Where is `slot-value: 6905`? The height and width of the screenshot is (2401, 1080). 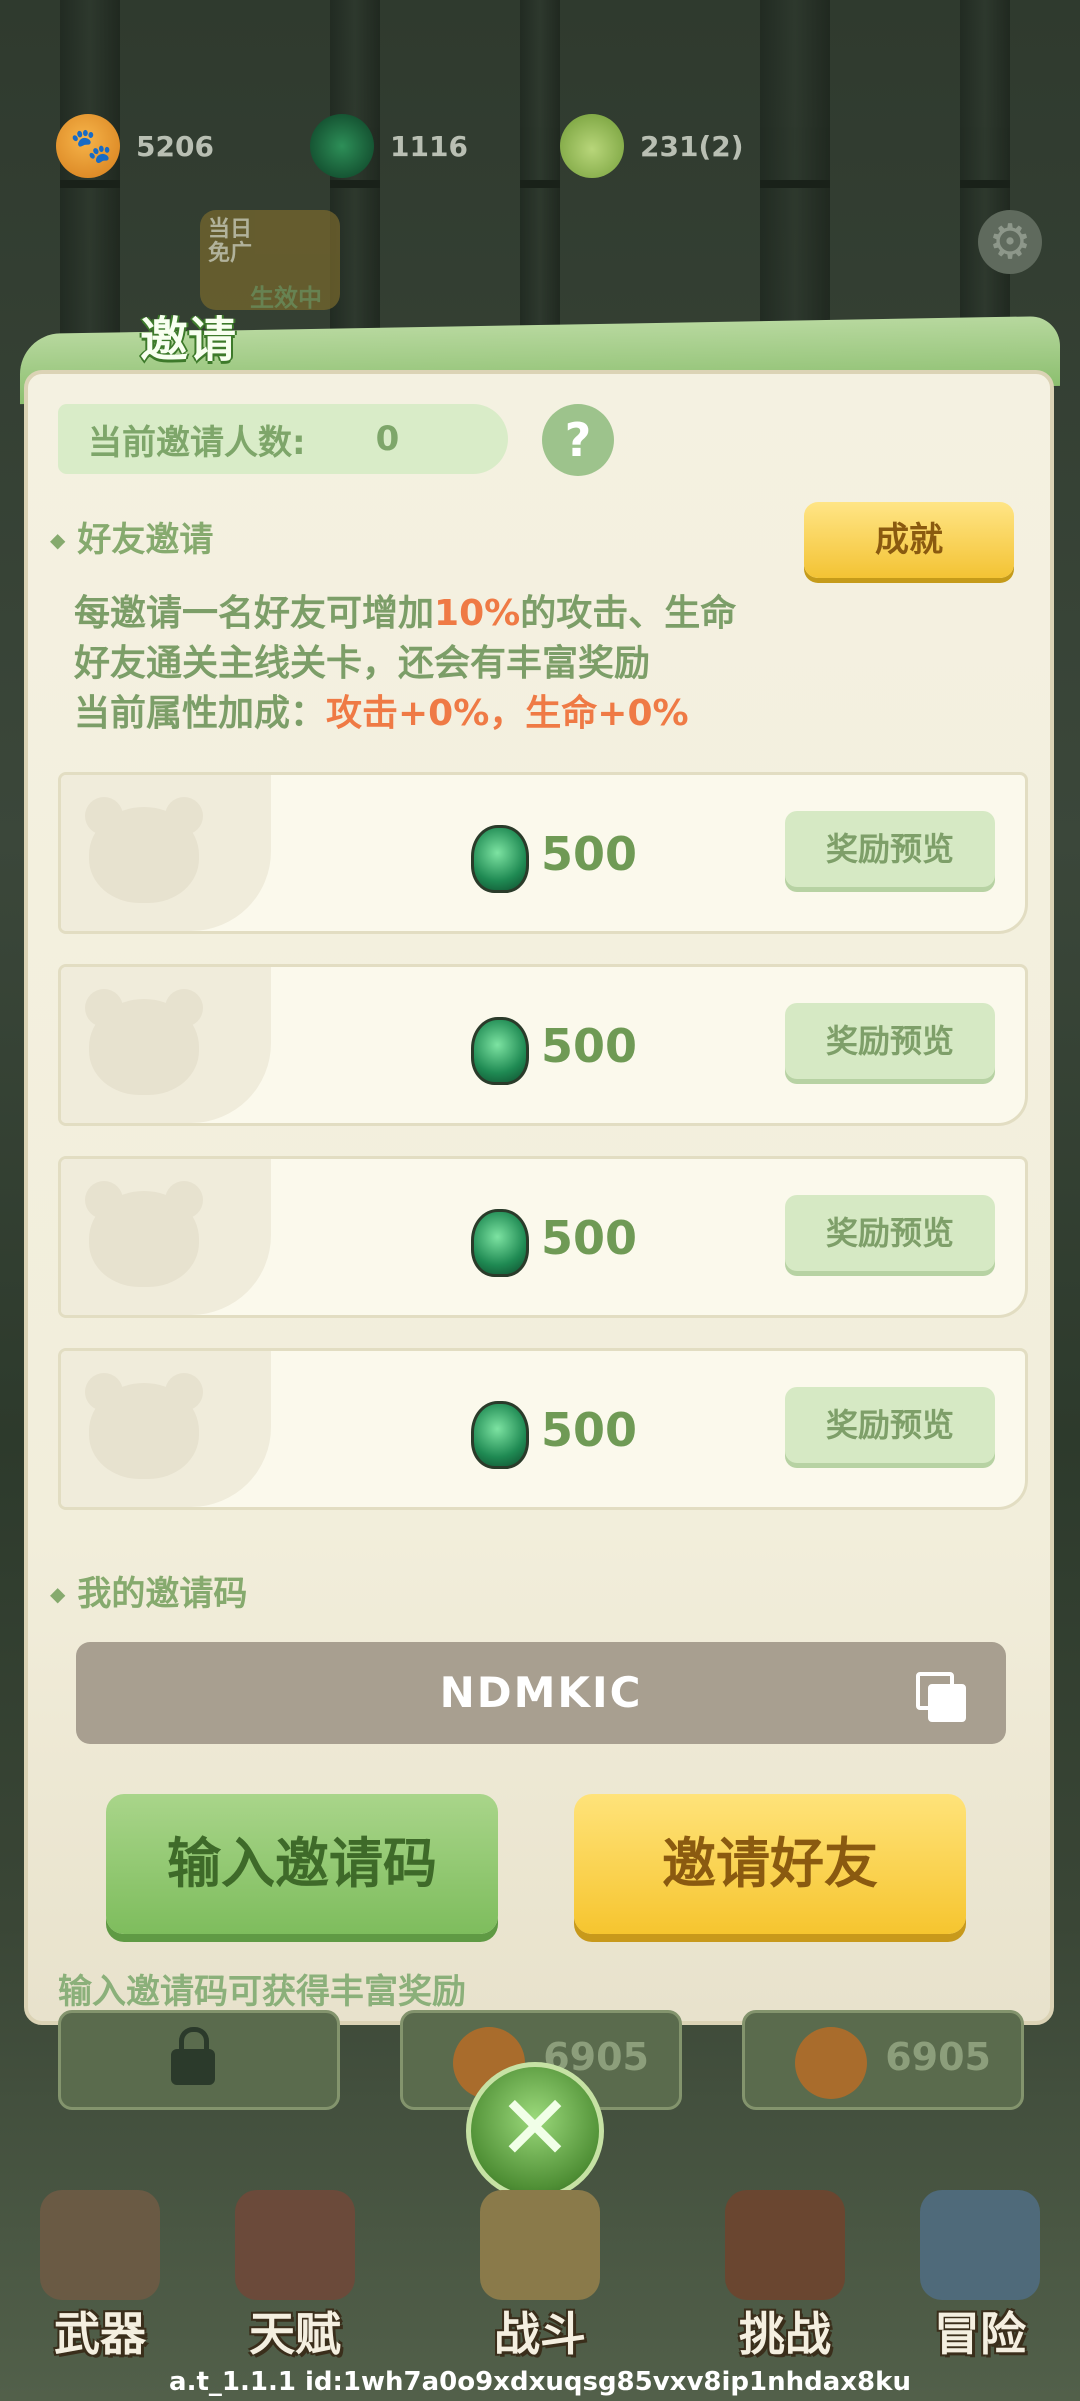 slot-value: 6905 is located at coordinates (938, 2057).